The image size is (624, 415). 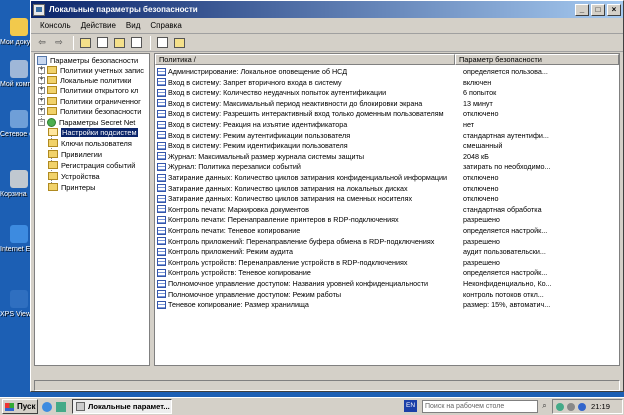 What do you see at coordinates (98, 25) in the screenshot?
I see `menu-action: Действие` at bounding box center [98, 25].